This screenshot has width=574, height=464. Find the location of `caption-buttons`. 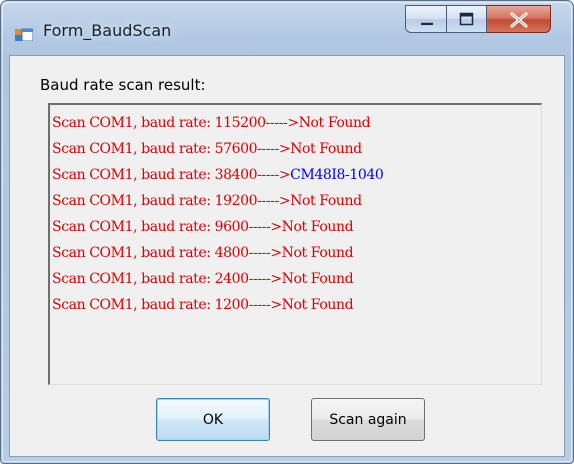

caption-buttons is located at coordinates (478, 19).